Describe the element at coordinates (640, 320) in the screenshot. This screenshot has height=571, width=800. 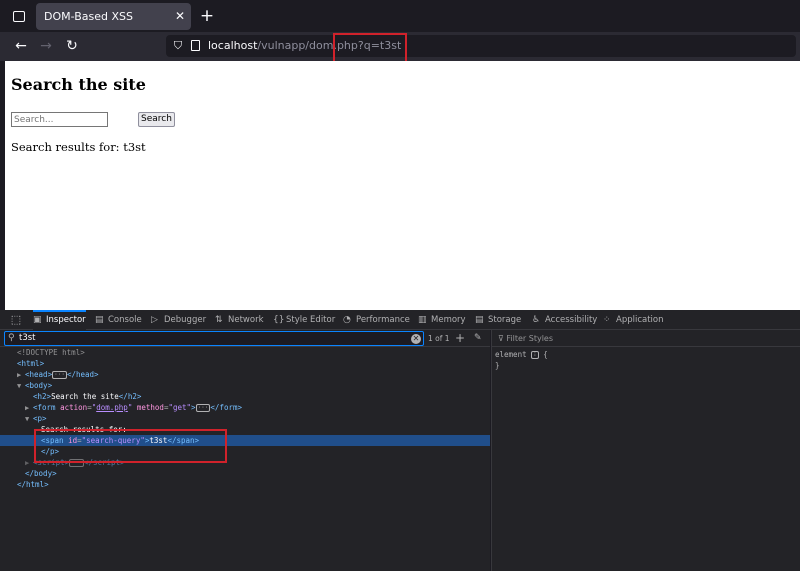
I see `tab-label: Application` at that location.